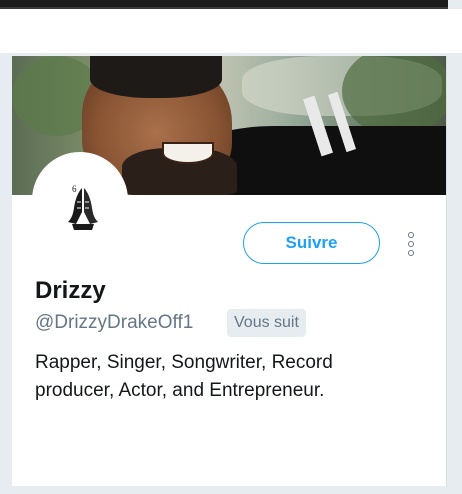  I want to click on bio-line: Rapper, Singer, Songwriter, Record, so click(184, 362).